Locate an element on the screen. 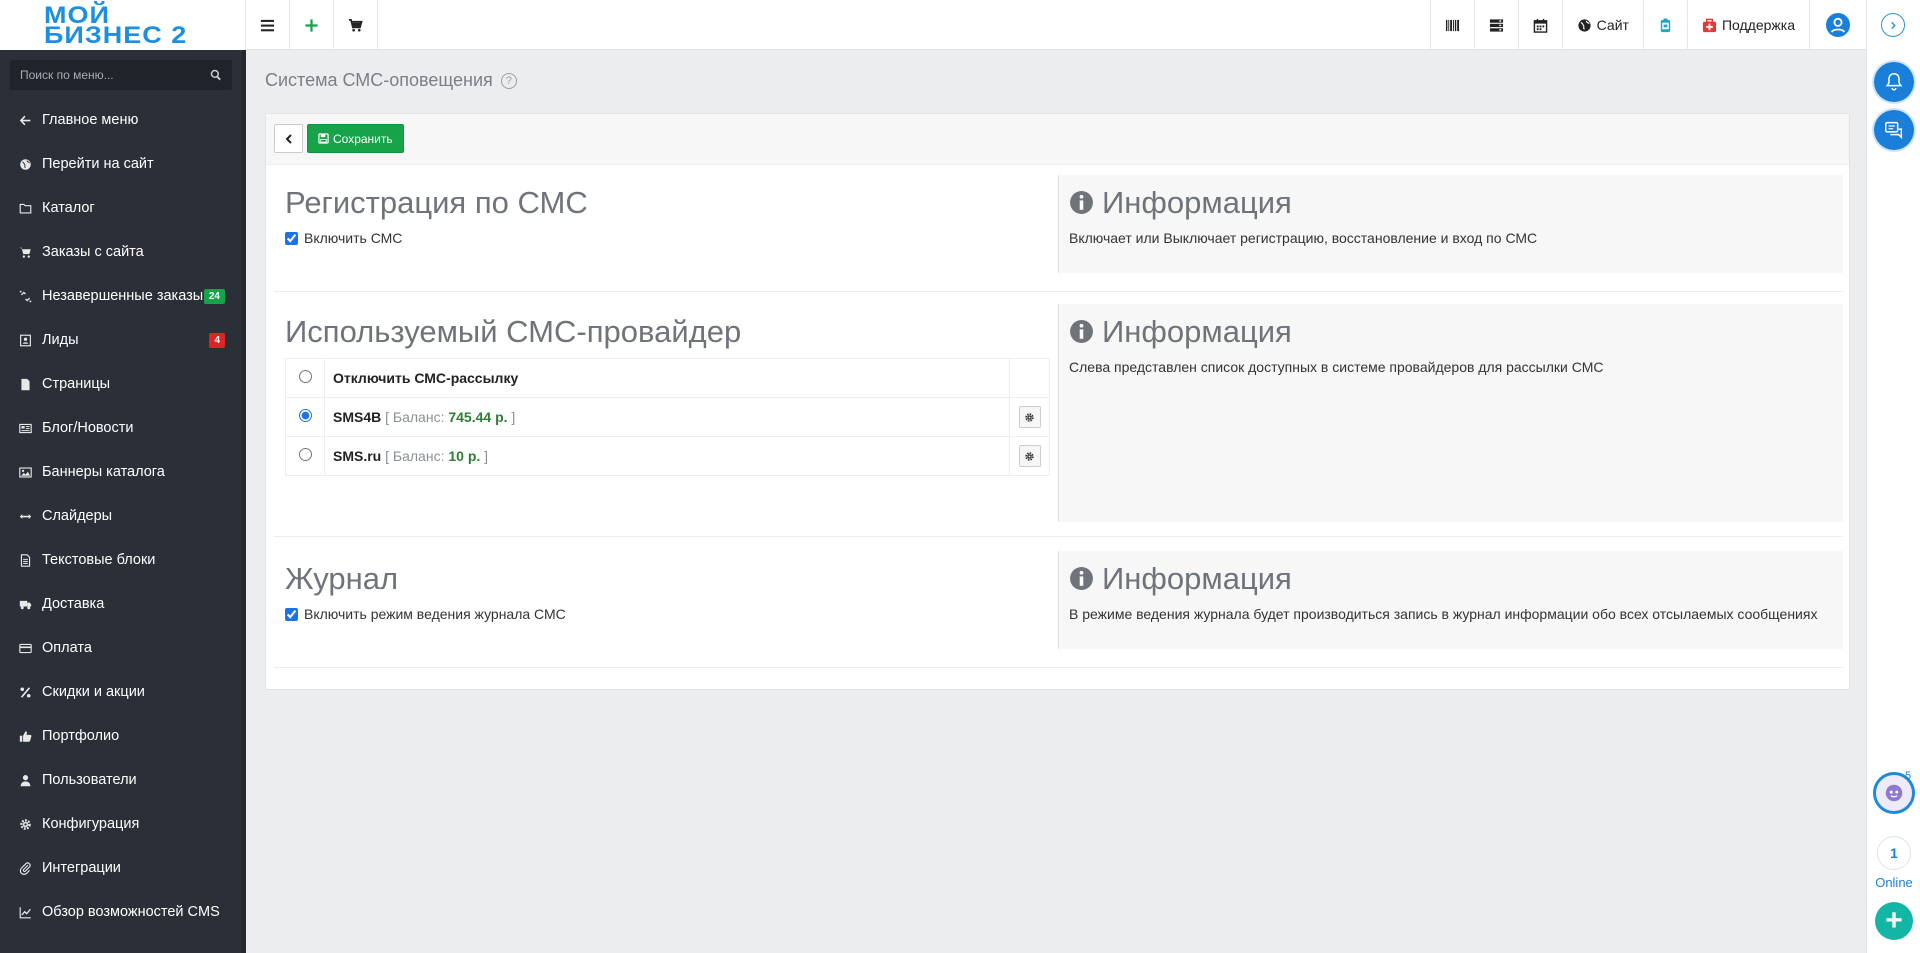  sidebar-item: Главное меню is located at coordinates (121, 120).